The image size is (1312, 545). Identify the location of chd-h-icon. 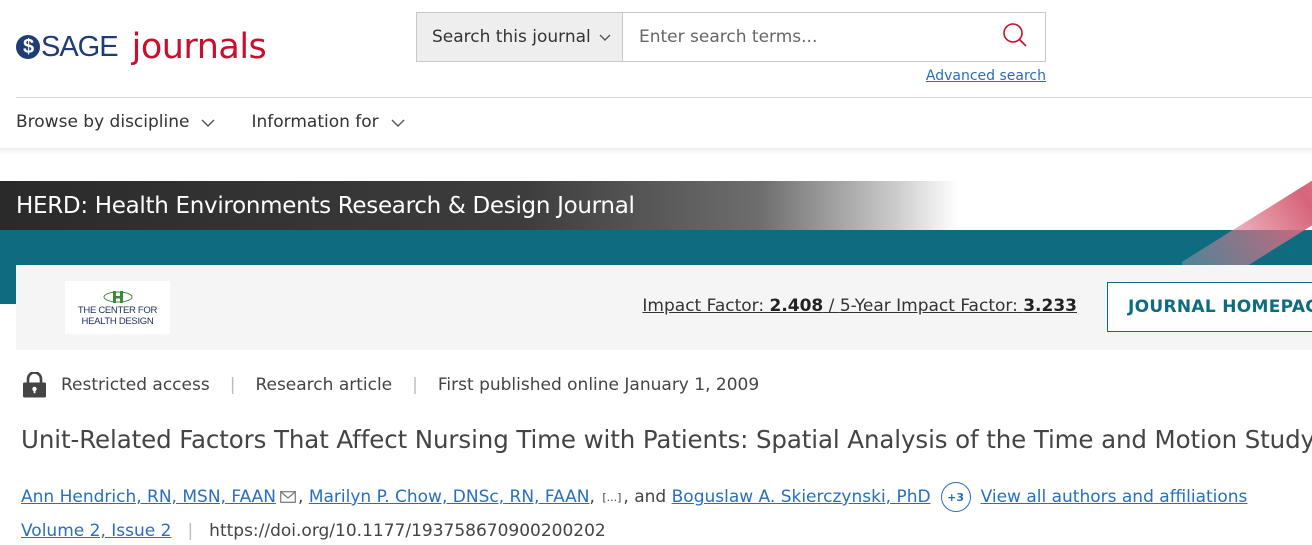
(118, 296).